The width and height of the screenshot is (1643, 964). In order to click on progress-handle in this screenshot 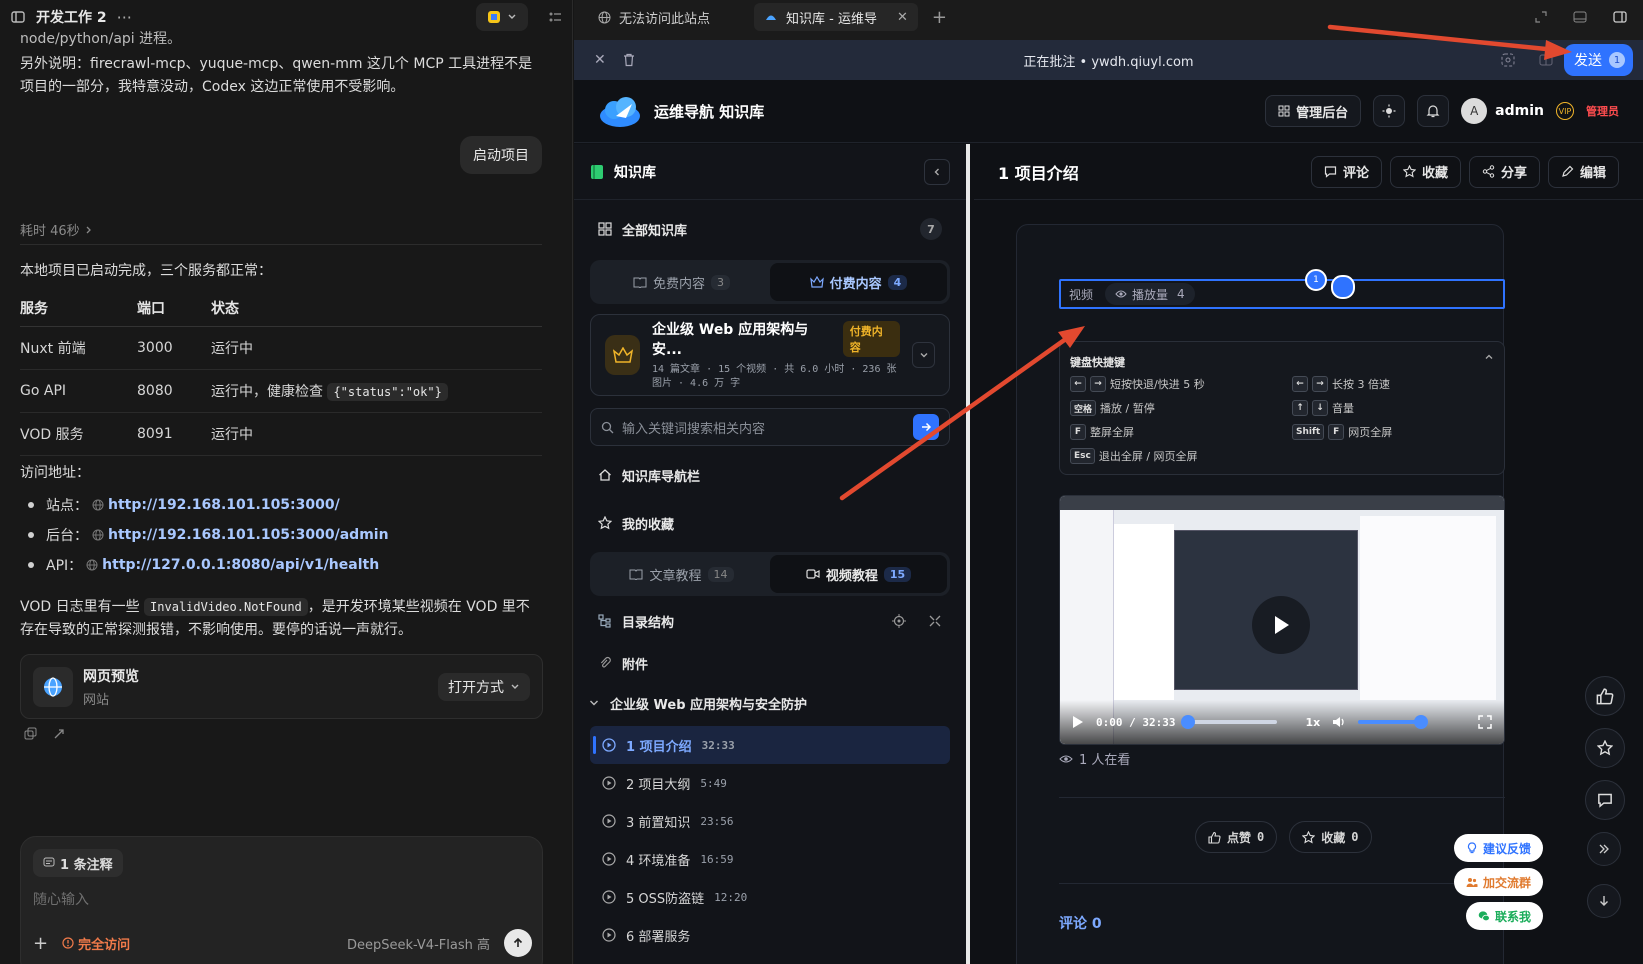, I will do `click(1188, 722)`.